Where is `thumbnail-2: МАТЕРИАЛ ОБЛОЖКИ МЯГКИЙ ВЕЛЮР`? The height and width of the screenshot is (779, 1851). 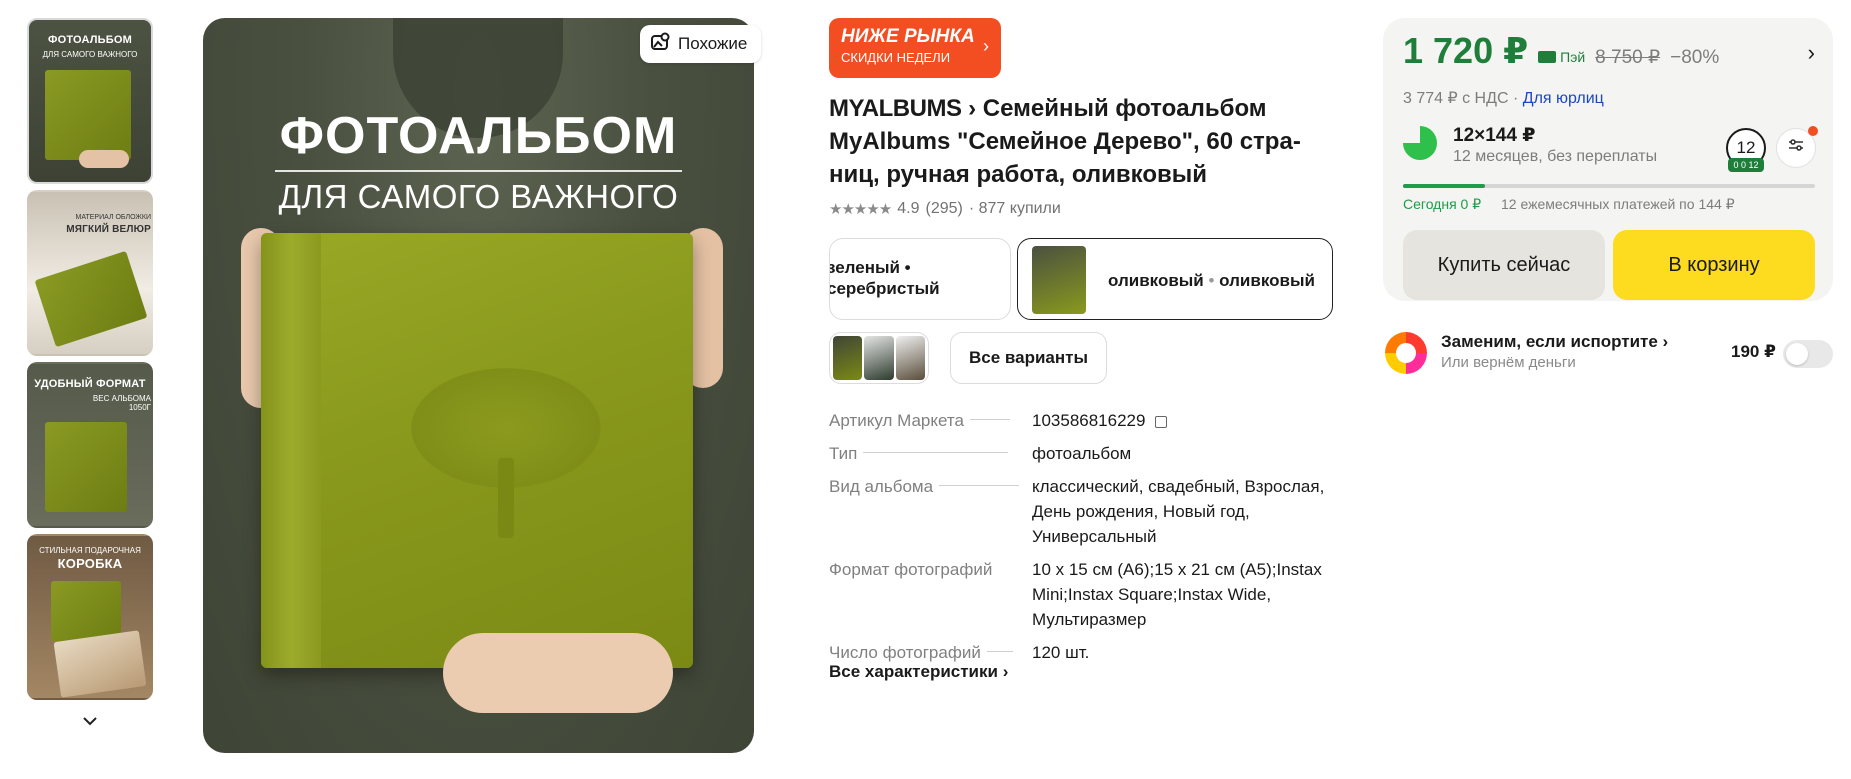 thumbnail-2: МАТЕРИАЛ ОБЛОЖКИ МЯГКИЙ ВЕЛЮР is located at coordinates (90, 273).